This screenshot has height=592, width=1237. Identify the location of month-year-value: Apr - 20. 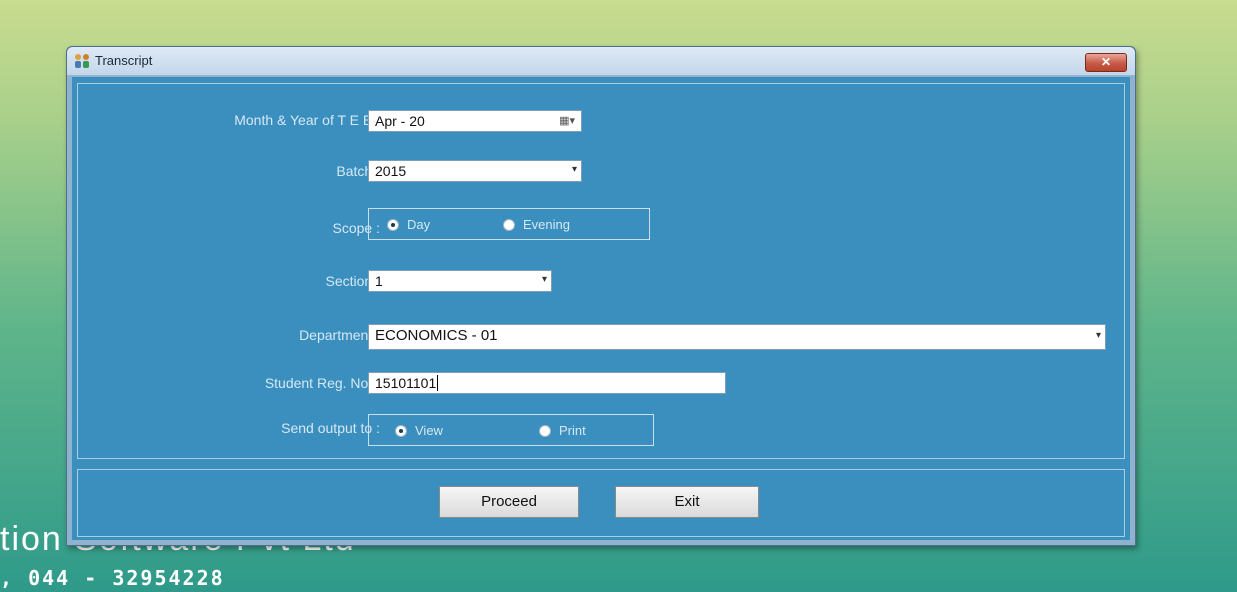
(400, 121).